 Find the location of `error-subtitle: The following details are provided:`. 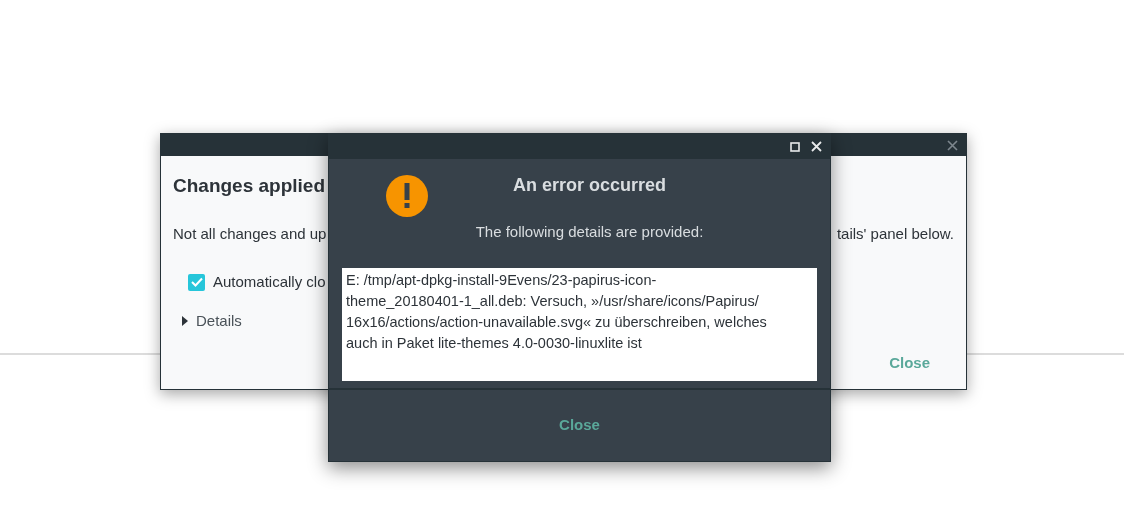

error-subtitle: The following details are provided: is located at coordinates (589, 232).